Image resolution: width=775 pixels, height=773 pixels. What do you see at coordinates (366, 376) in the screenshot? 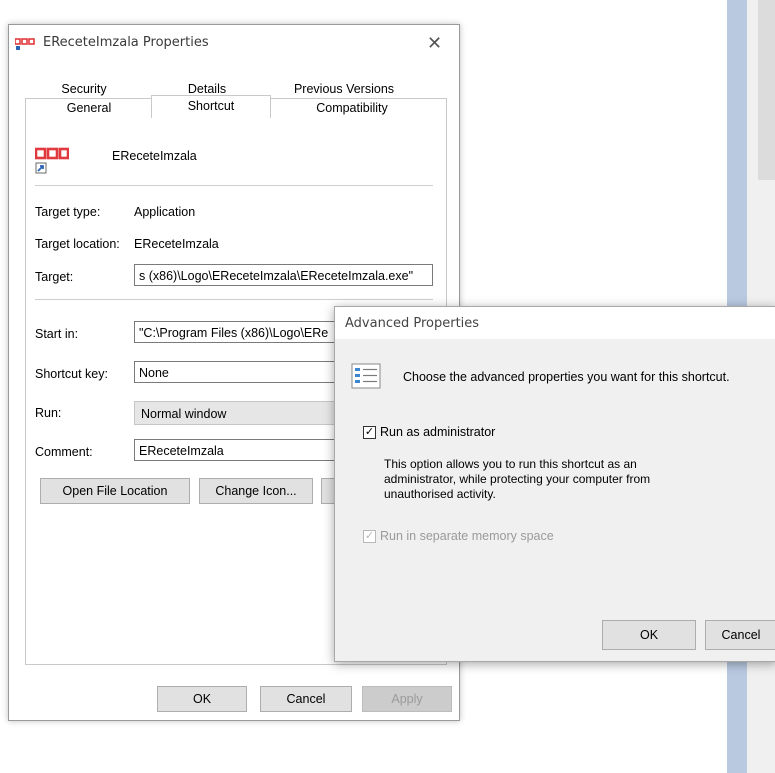
I see `properties-list-icon` at bounding box center [366, 376].